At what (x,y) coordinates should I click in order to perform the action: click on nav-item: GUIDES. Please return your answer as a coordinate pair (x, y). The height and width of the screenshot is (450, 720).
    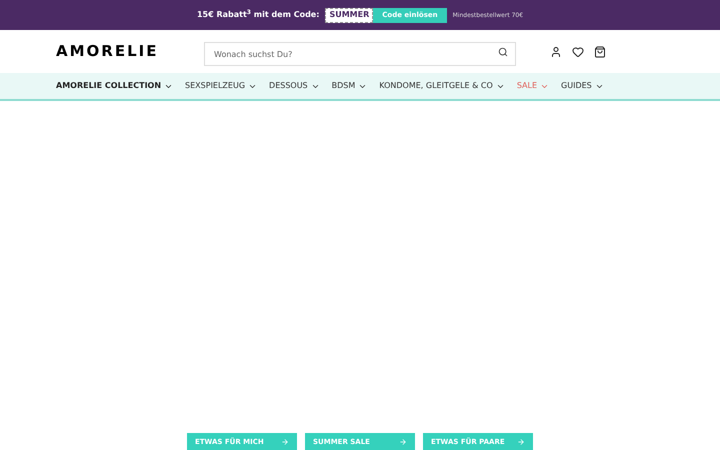
    Looking at the image, I should click on (582, 86).